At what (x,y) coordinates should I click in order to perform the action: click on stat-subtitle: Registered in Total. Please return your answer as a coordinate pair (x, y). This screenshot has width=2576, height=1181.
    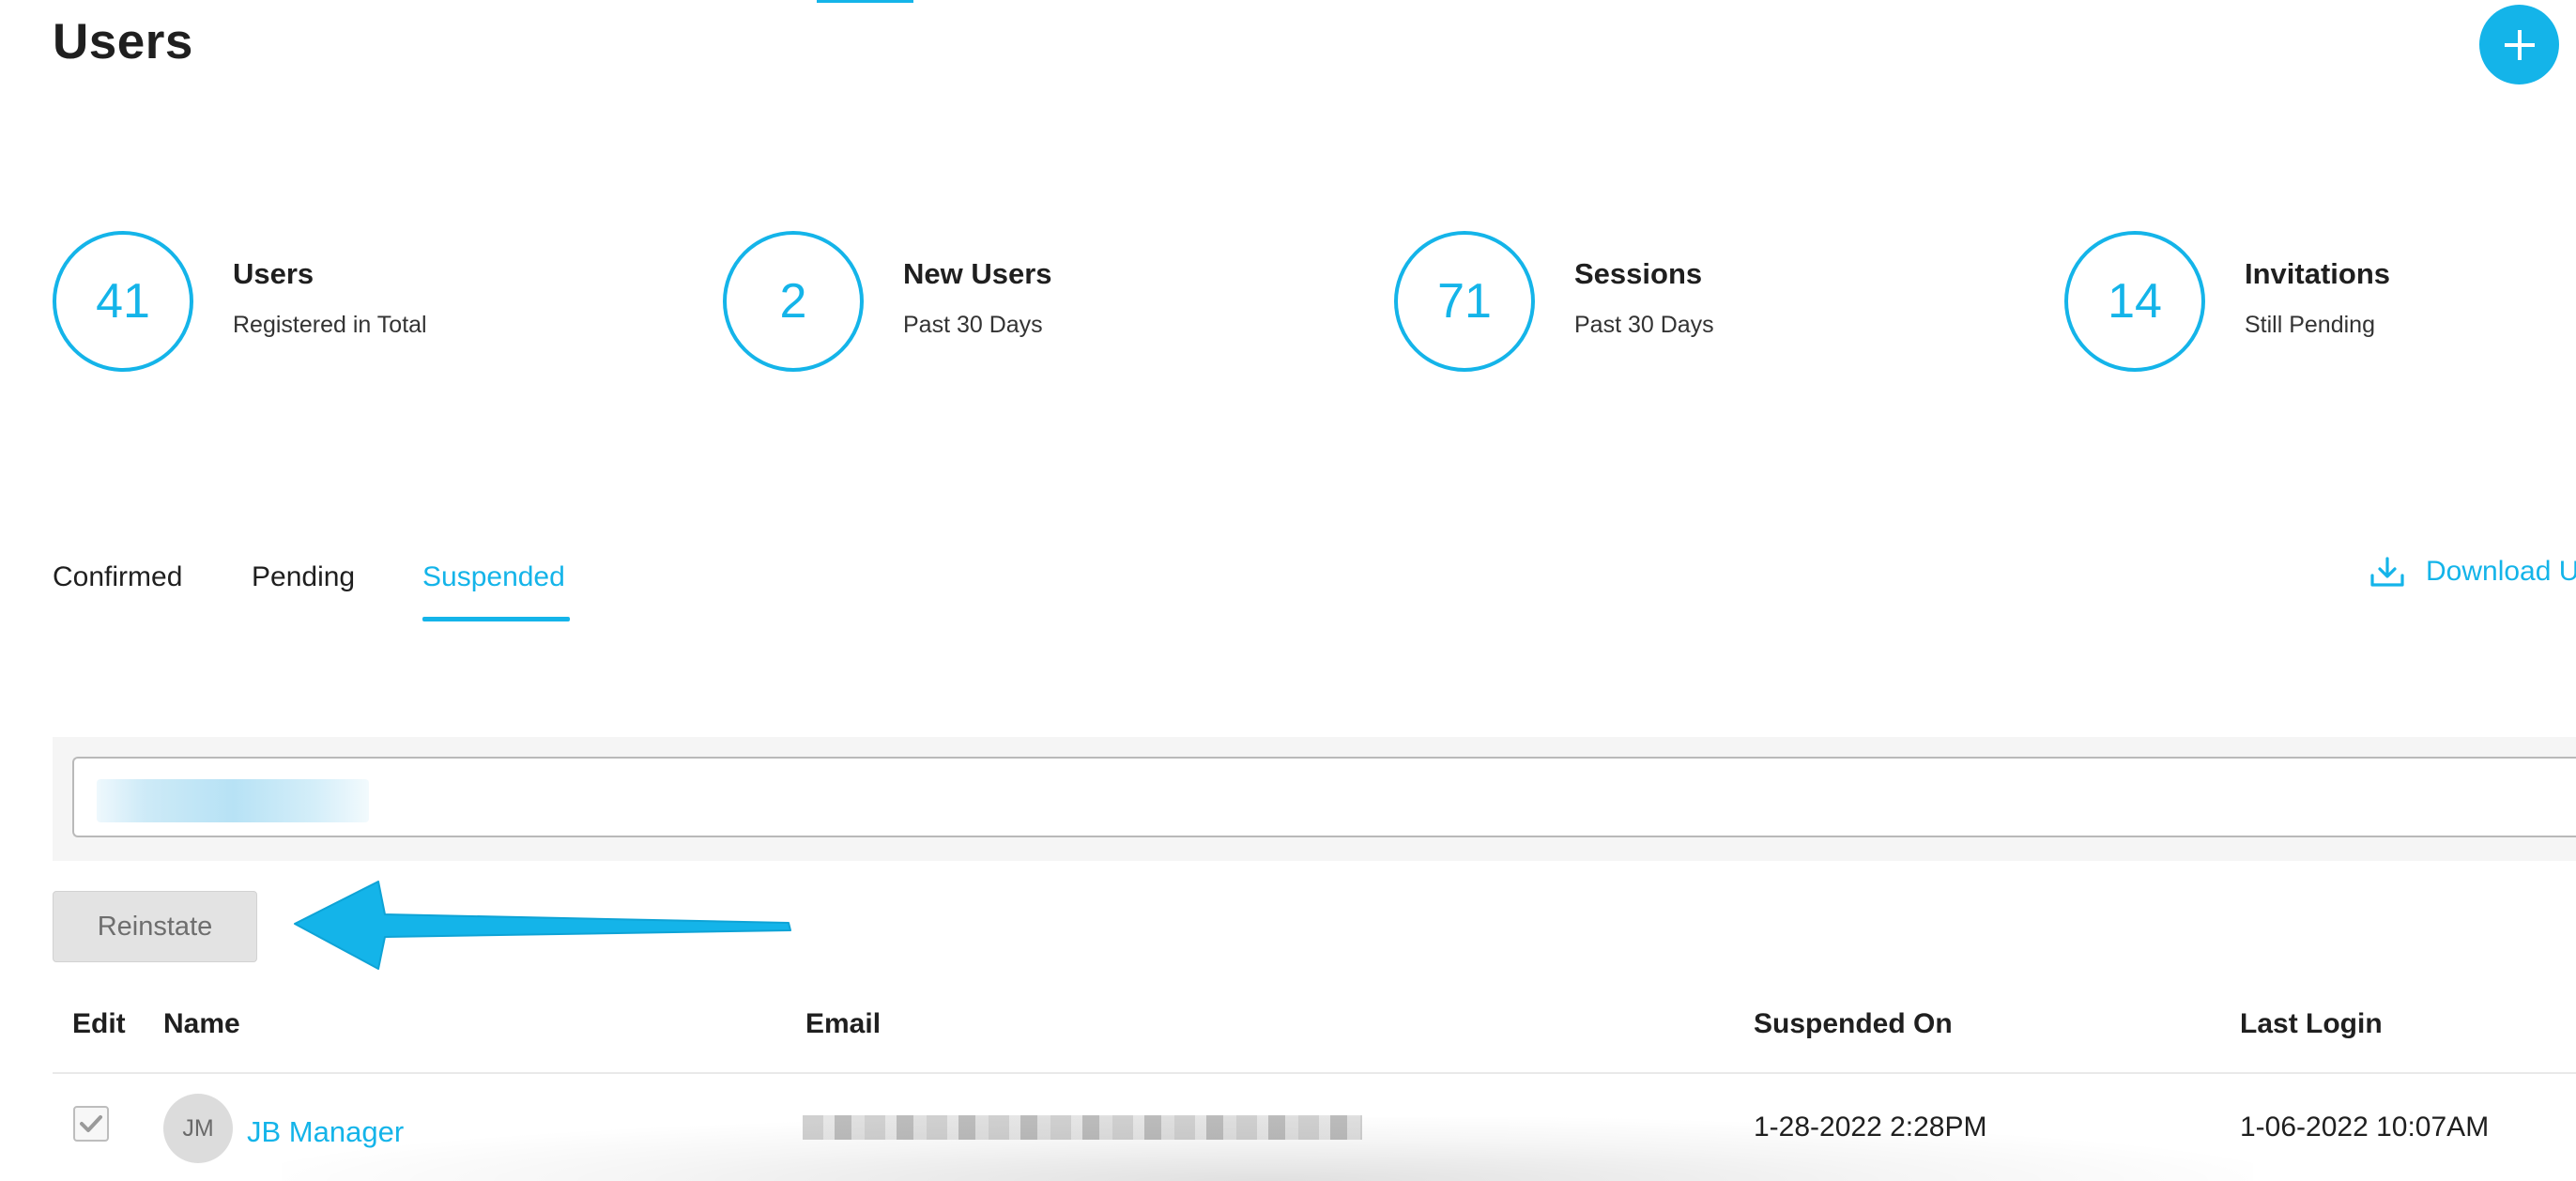
    Looking at the image, I should click on (330, 325).